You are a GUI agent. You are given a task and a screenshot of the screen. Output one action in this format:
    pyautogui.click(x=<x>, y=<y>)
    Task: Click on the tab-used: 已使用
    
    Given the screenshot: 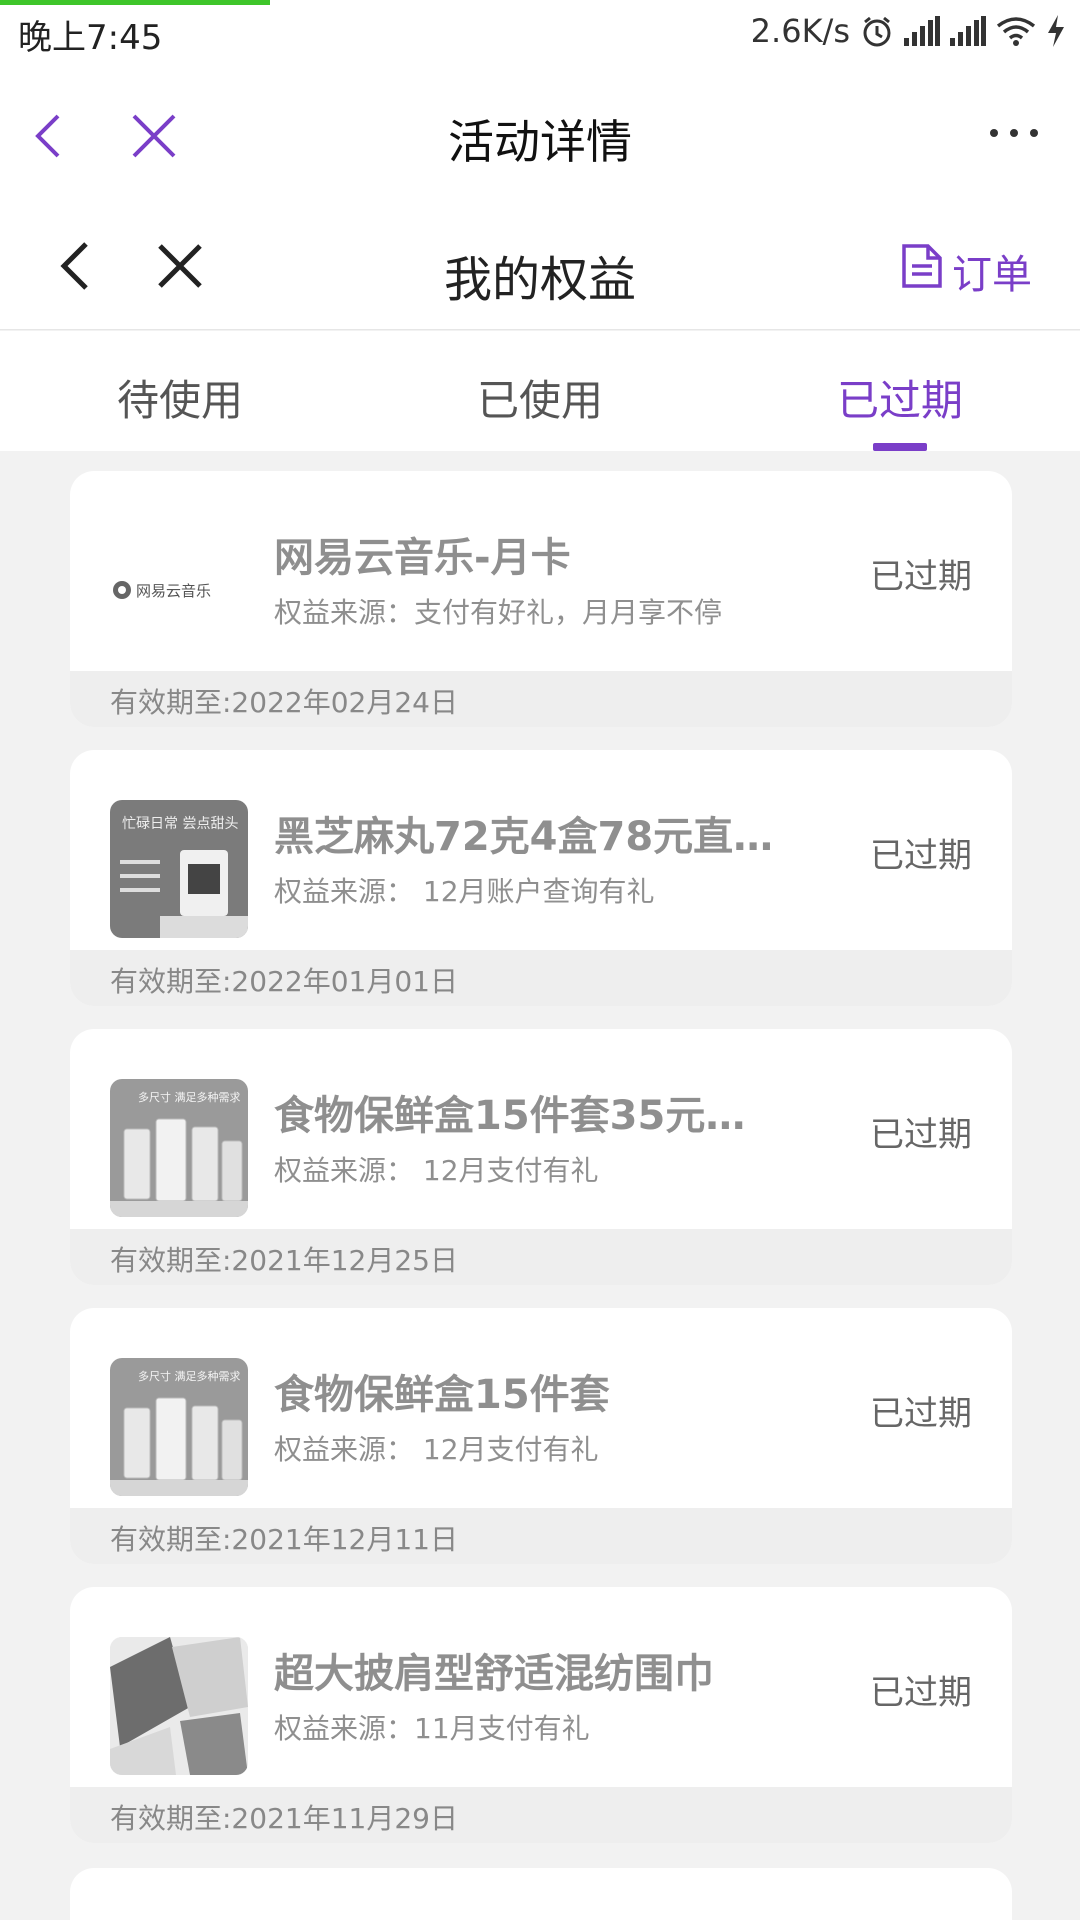 What is the action you would take?
    pyautogui.click(x=540, y=391)
    